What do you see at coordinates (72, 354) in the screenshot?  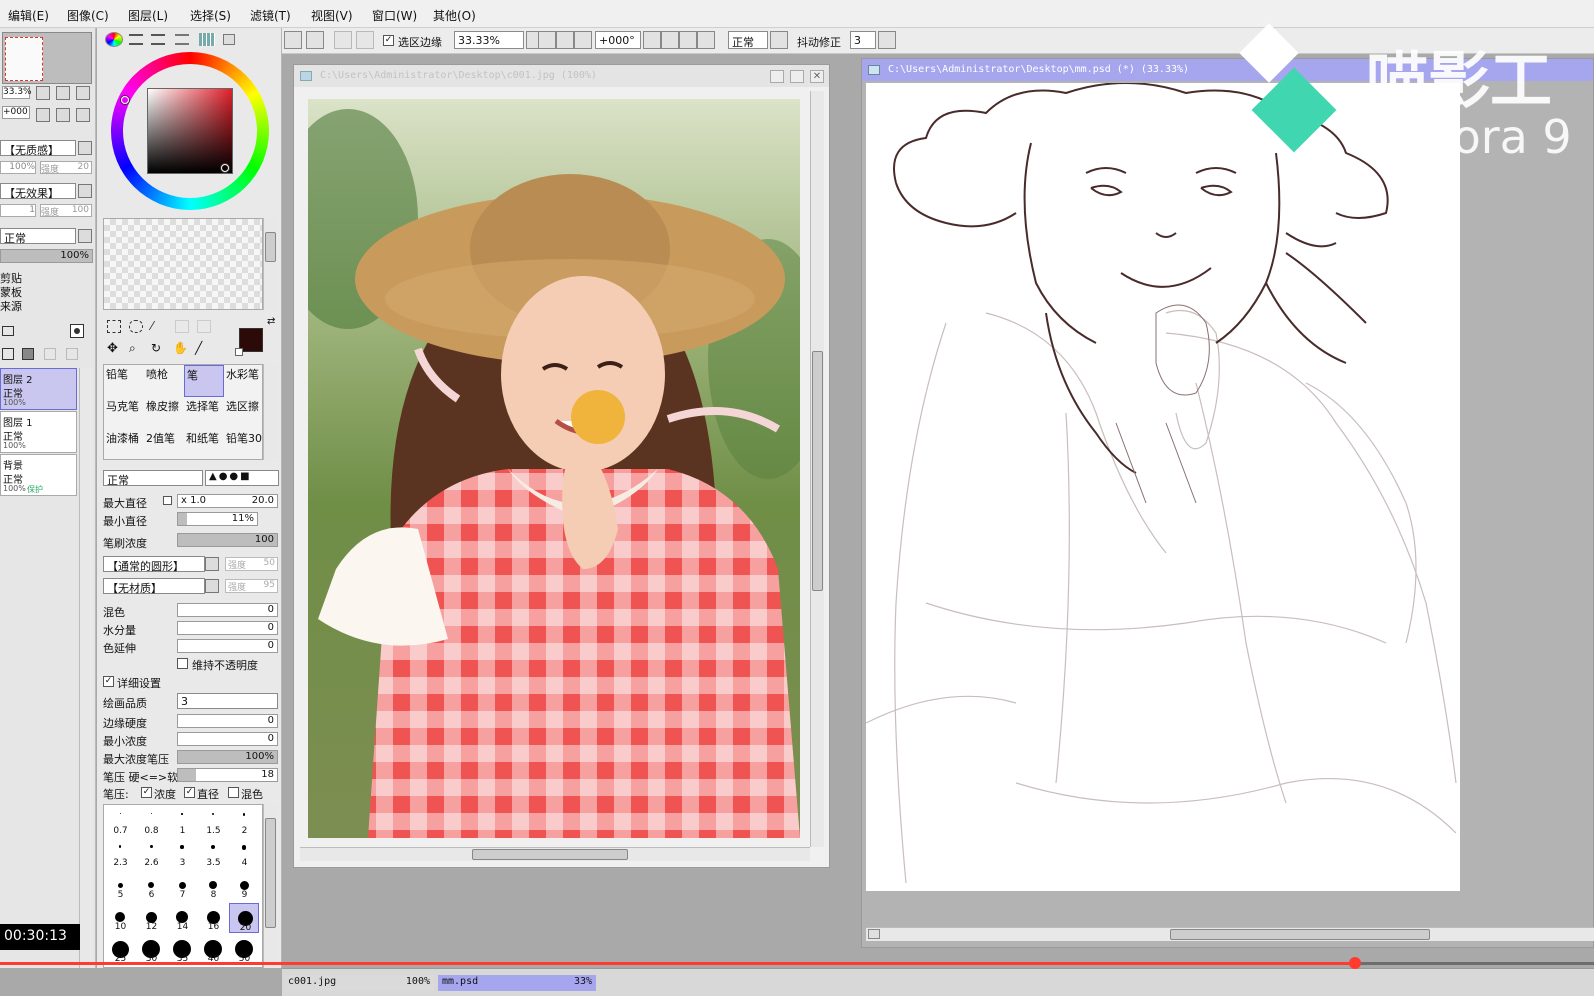 I see `merge-visible-icon` at bounding box center [72, 354].